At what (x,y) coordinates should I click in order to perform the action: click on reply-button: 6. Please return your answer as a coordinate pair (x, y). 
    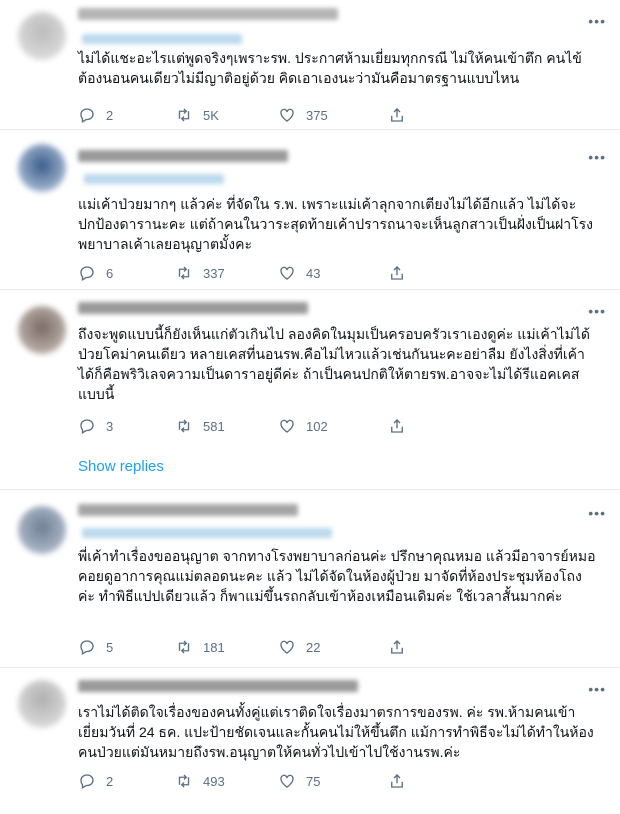
    Looking at the image, I should click on (95, 273).